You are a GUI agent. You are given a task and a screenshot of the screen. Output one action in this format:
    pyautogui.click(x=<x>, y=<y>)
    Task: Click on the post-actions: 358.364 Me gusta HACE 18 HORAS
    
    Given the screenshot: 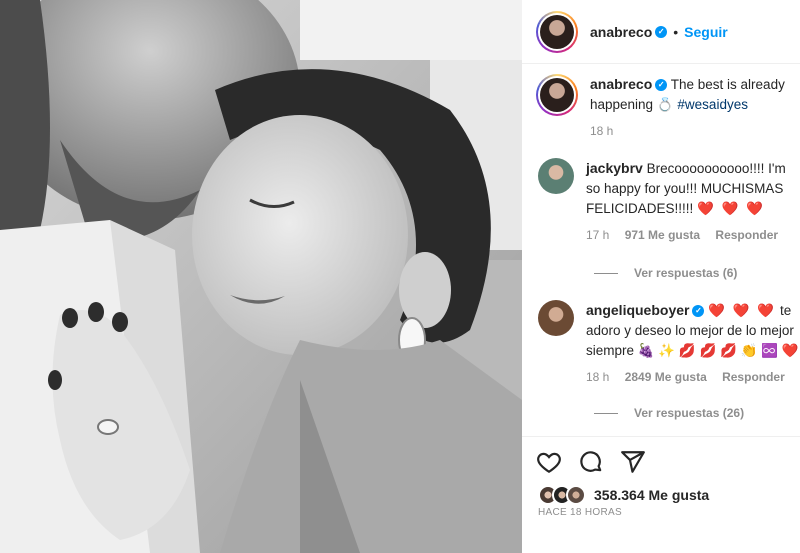 What is the action you would take?
    pyautogui.click(x=661, y=494)
    